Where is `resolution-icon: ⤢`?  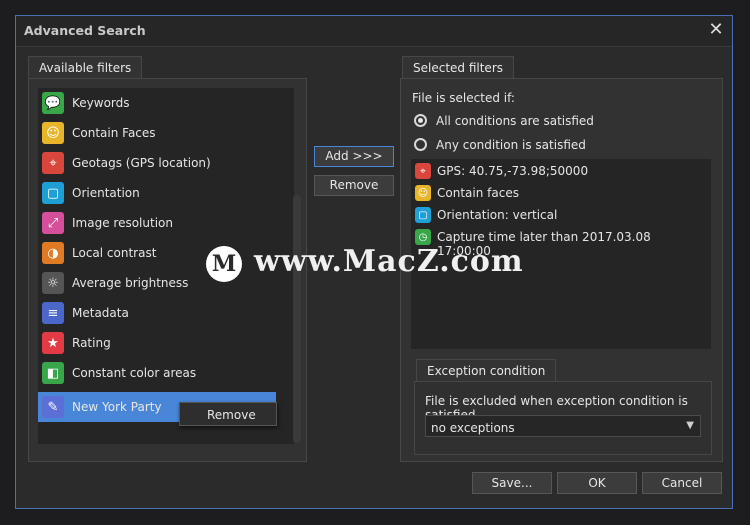
resolution-icon: ⤢ is located at coordinates (53, 223).